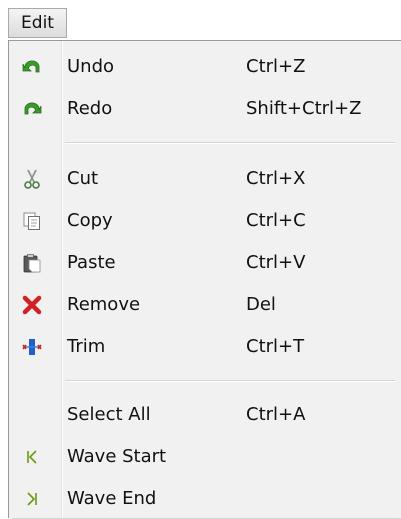  What do you see at coordinates (276, 220) in the screenshot?
I see `menu-item-shortcut: Ctrl+C` at bounding box center [276, 220].